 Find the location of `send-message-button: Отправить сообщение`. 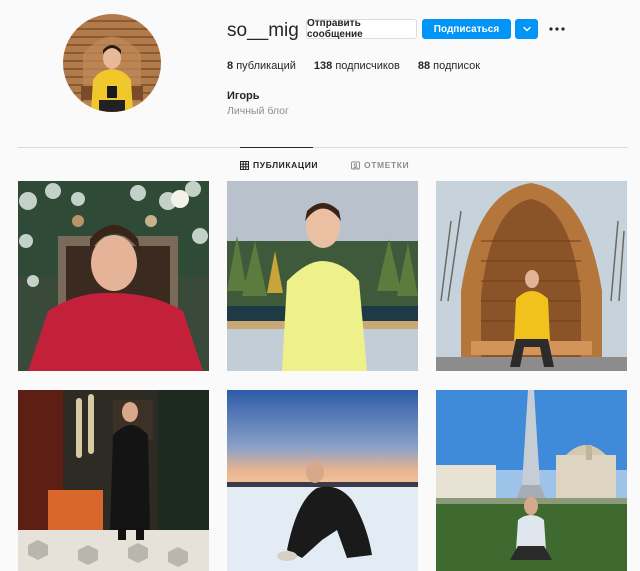

send-message-button: Отправить сообщение is located at coordinates (361, 29).